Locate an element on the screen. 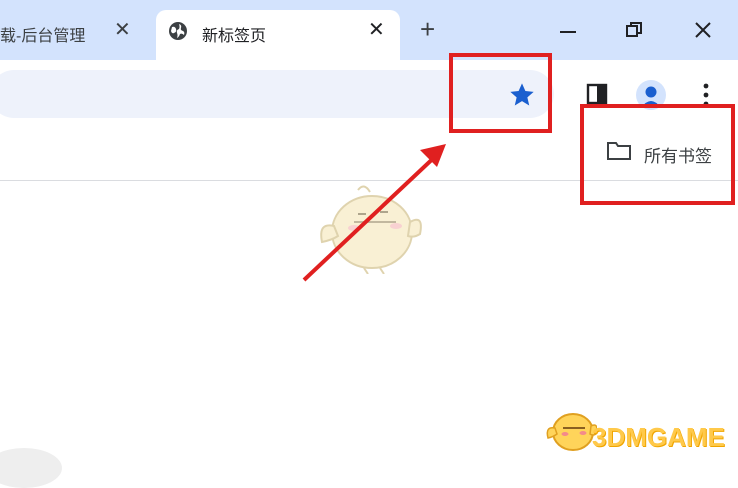  decorative-circle is located at coordinates (31, 468).